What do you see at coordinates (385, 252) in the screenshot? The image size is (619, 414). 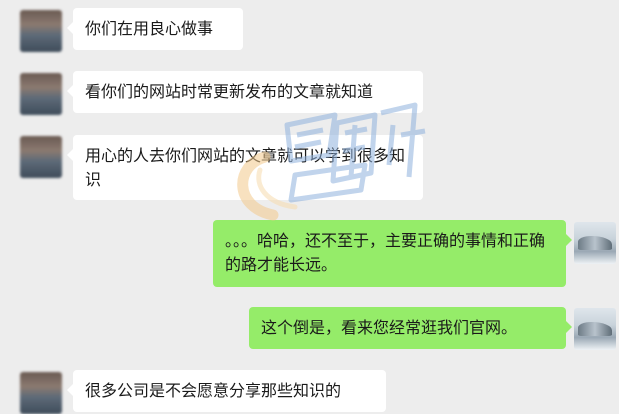 I see `message-text: 。。。哈哈，还不至于，主要正确的事情和正确的路才能长远。` at bounding box center [385, 252].